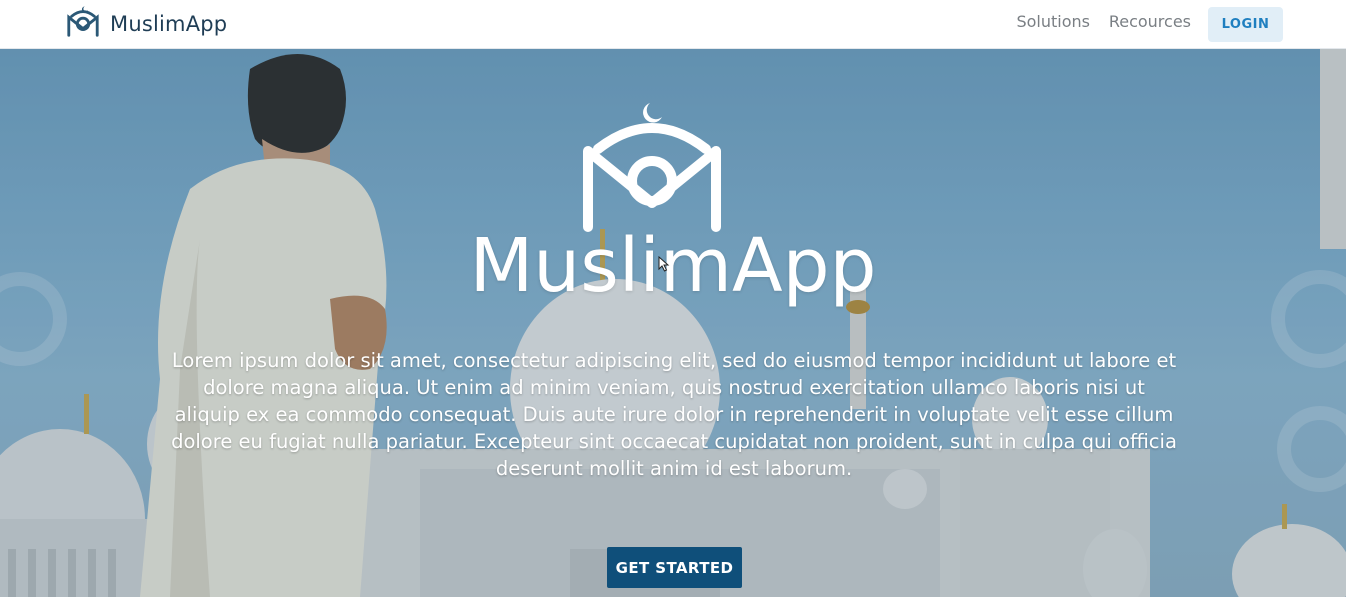  I want to click on mouse-cursor-icon, so click(664, 264).